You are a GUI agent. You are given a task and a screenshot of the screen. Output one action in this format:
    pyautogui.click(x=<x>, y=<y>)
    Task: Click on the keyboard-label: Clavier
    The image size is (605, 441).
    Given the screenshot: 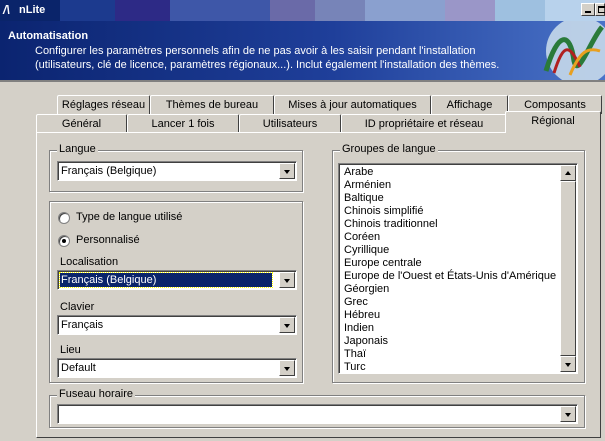 What is the action you would take?
    pyautogui.click(x=77, y=307)
    